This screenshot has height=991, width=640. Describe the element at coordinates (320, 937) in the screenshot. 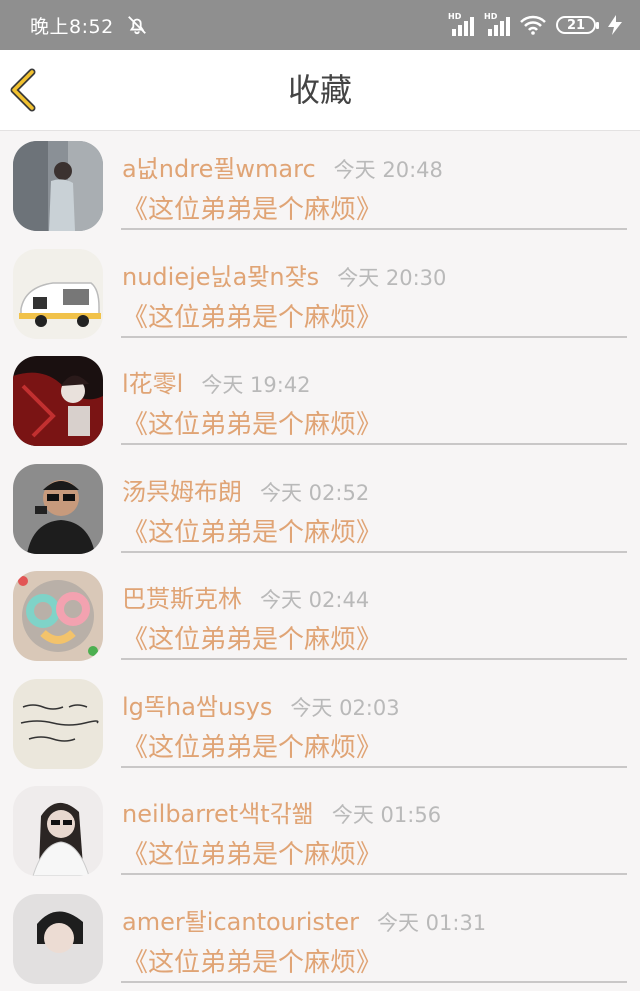

I see `favorite-item: amer퇄icantourister 今天 01:31 《这位弟弟是个麻烦》` at that location.